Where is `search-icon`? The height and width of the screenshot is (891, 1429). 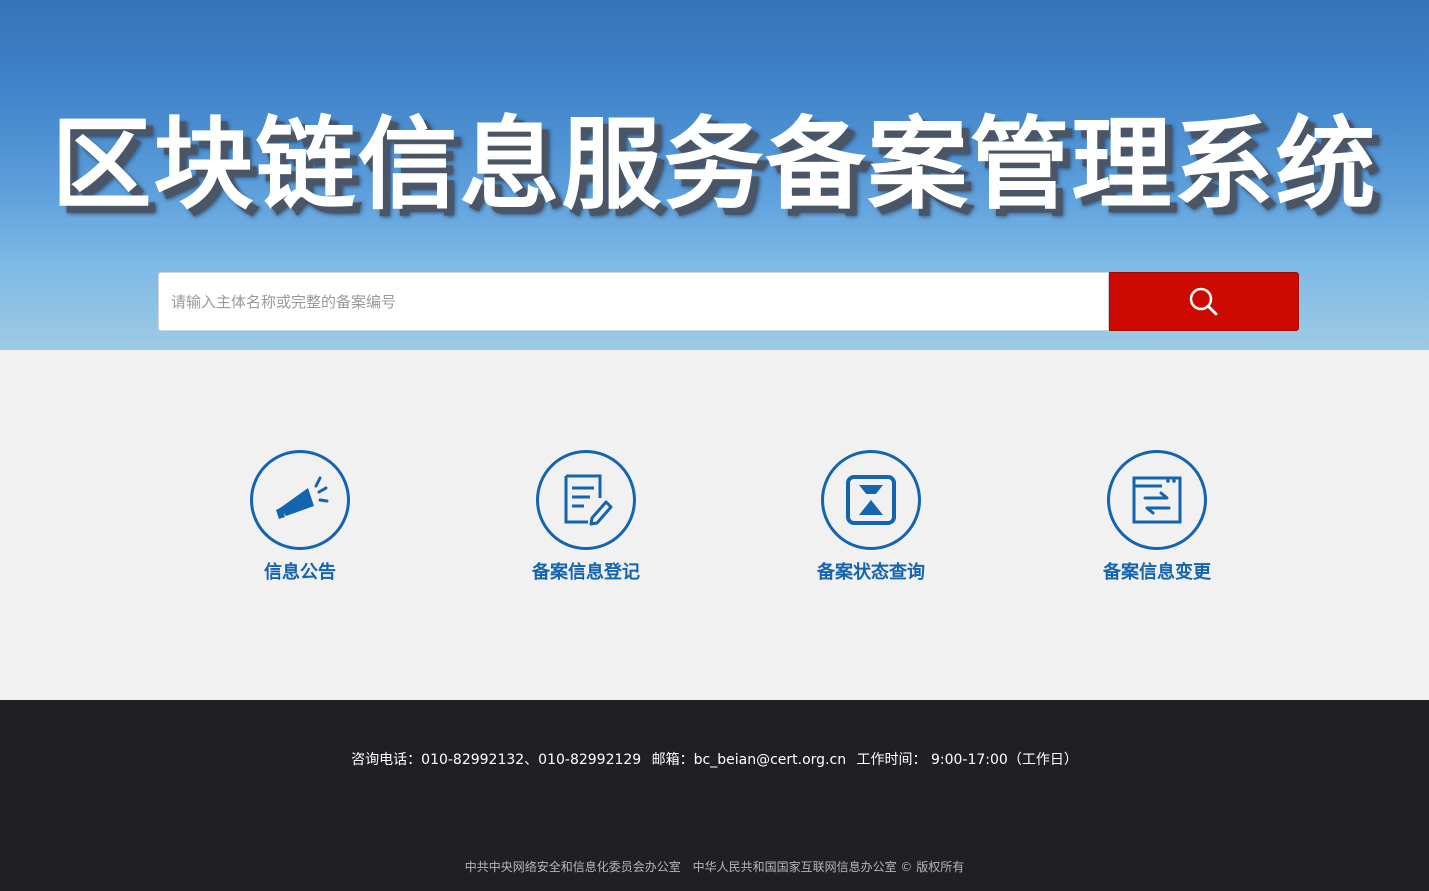
search-icon is located at coordinates (1203, 301).